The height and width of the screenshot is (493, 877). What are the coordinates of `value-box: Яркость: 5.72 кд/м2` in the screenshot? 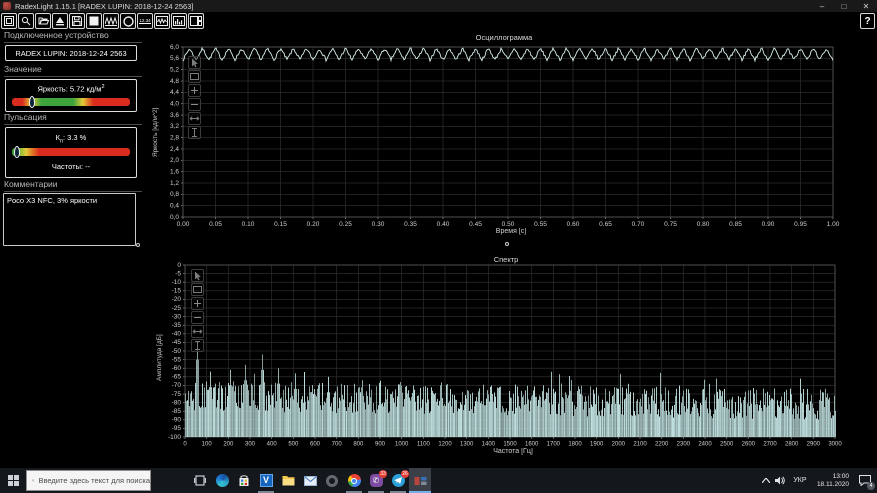 It's located at (71, 95).